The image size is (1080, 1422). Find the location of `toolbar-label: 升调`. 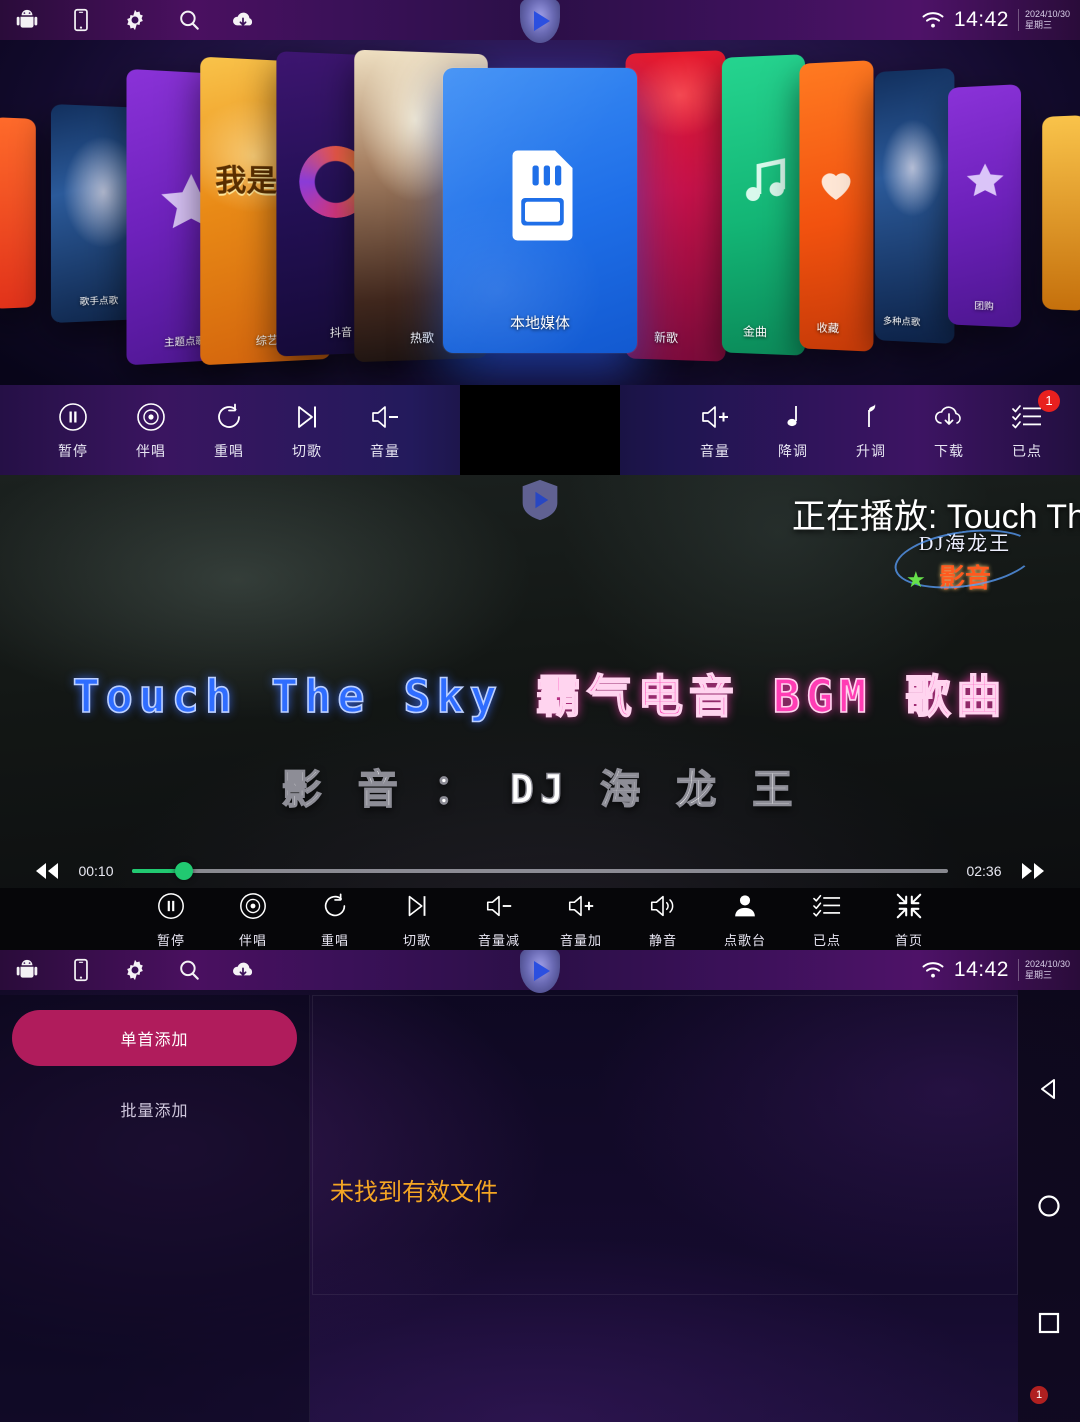

toolbar-label: 升调 is located at coordinates (871, 450).